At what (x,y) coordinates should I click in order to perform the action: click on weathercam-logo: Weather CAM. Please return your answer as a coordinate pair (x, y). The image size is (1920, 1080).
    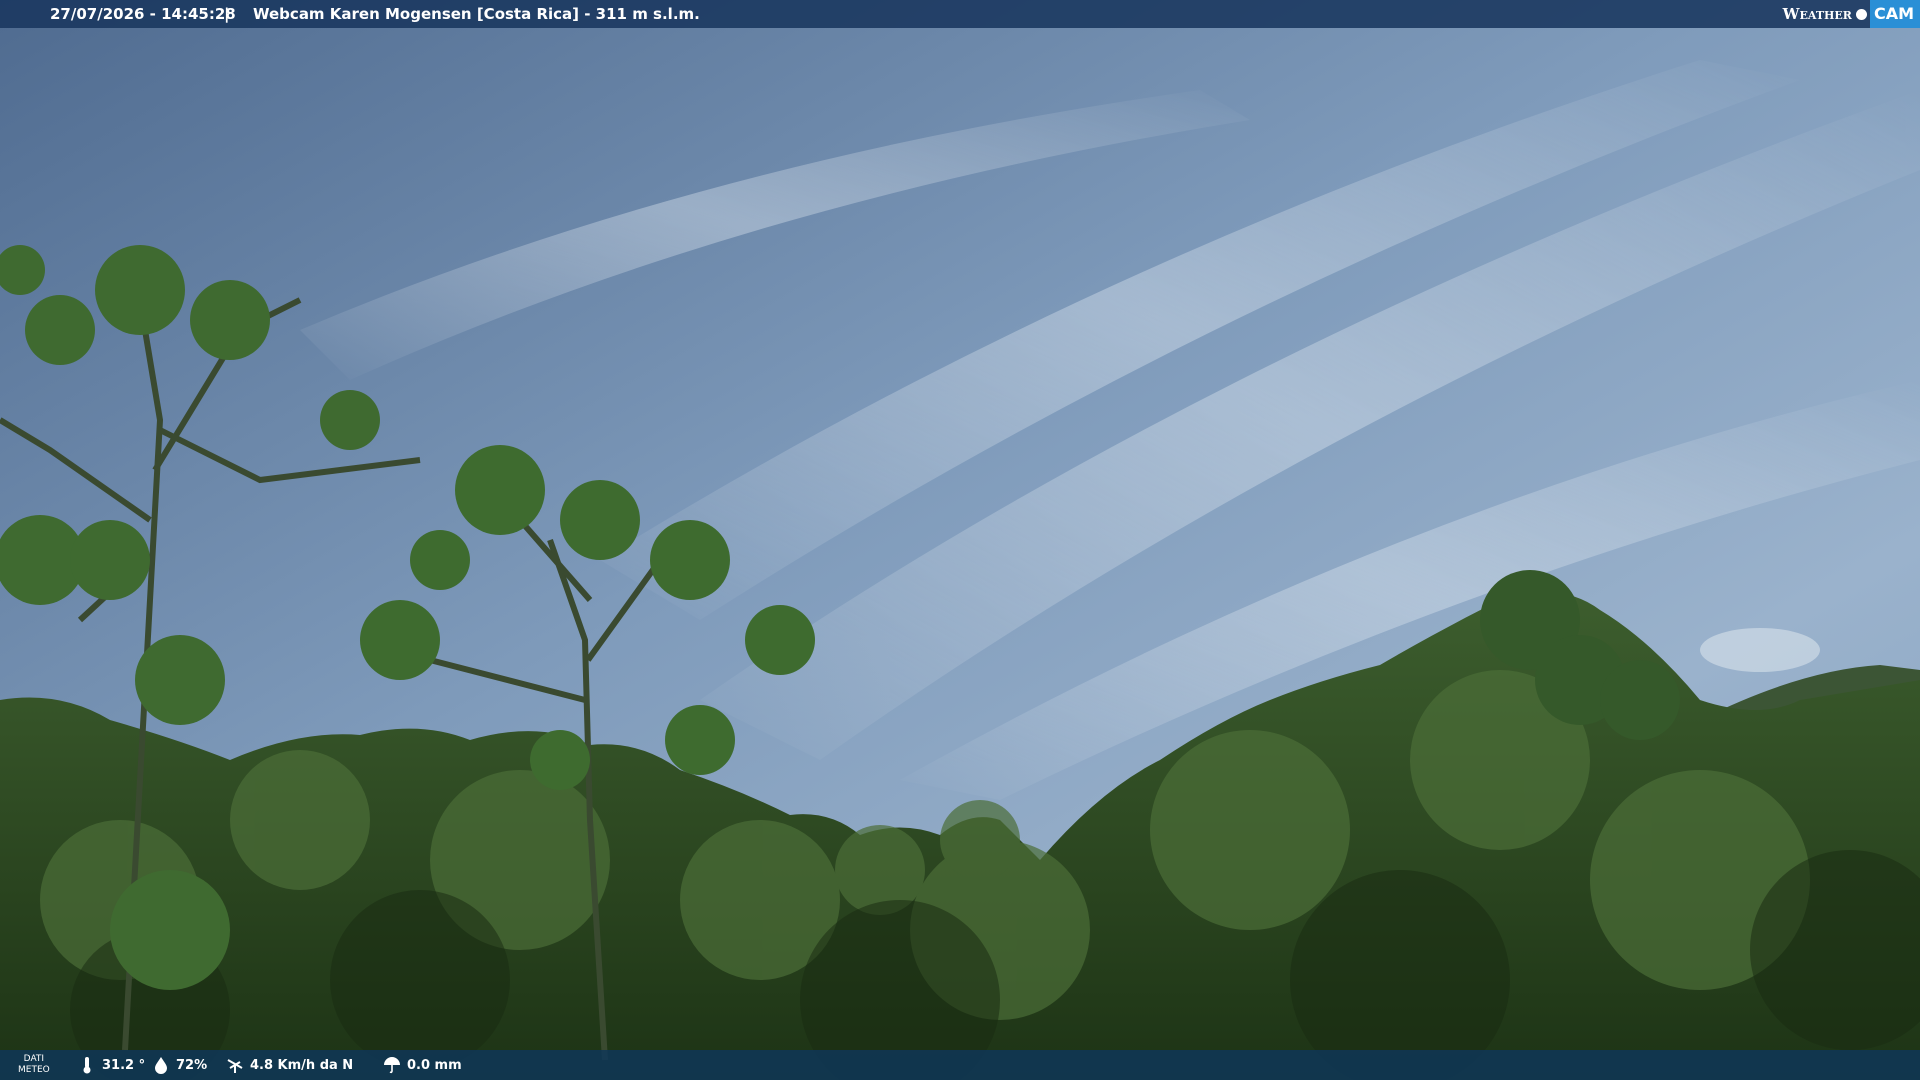
    Looking at the image, I should click on (1851, 14).